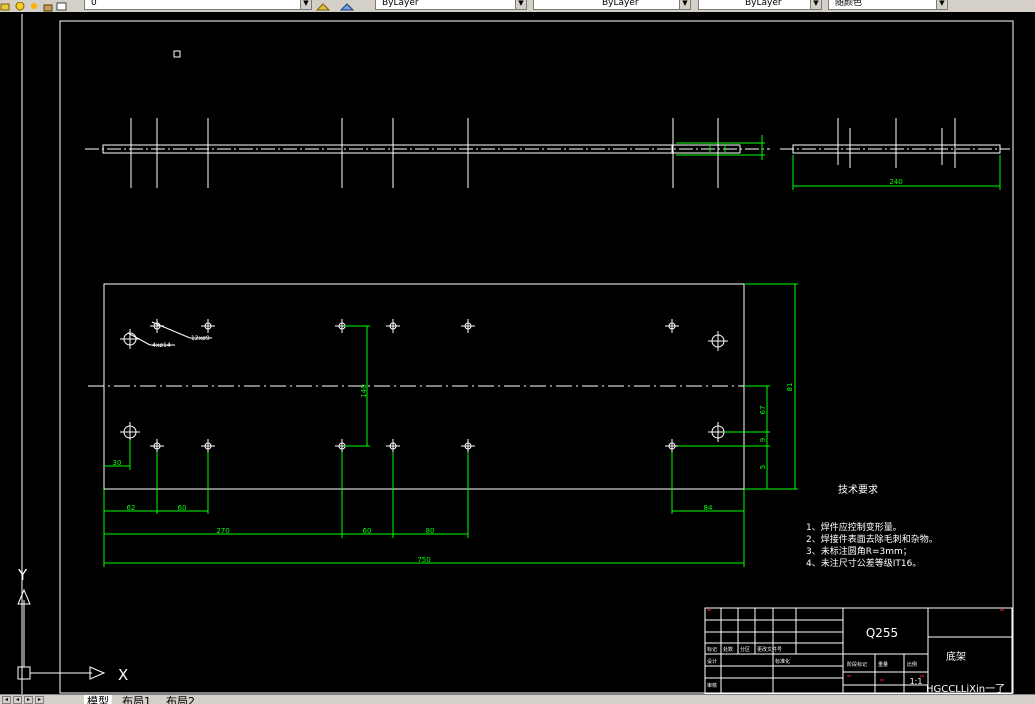  Describe the element at coordinates (863, 563) in the screenshot. I see `tech-item-4: 4、未注尺寸公差等级IT16。` at that location.